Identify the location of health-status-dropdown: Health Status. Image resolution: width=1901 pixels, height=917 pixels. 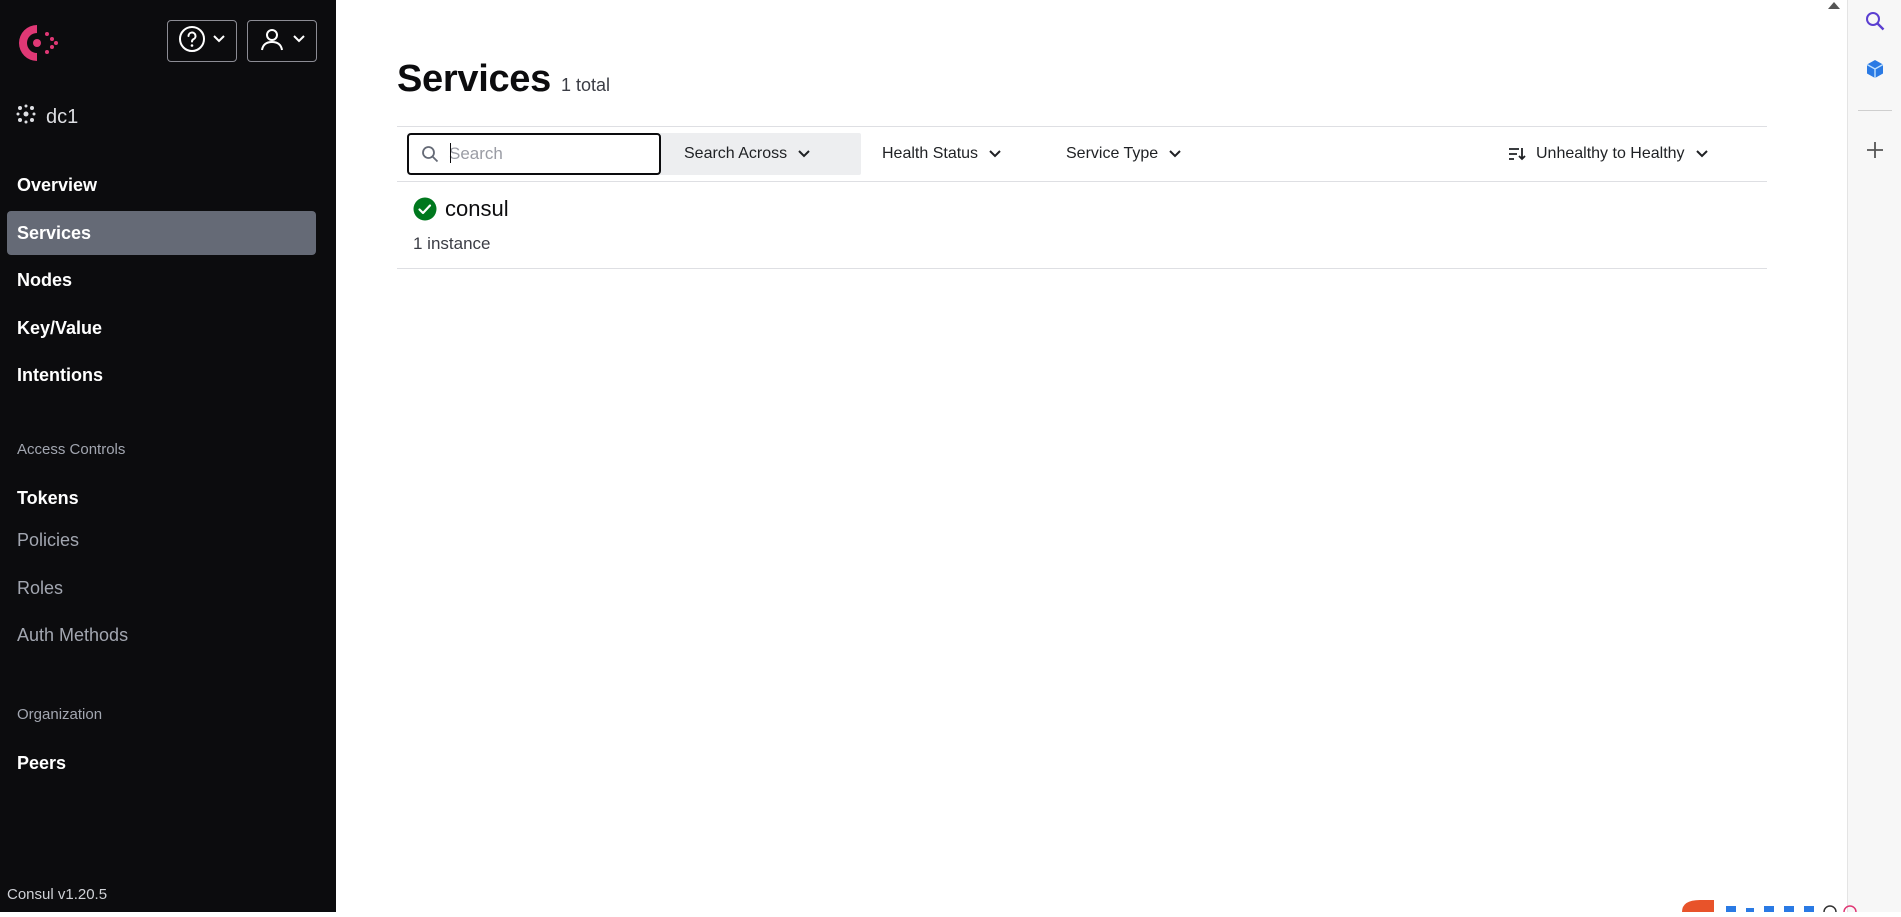
(942, 154).